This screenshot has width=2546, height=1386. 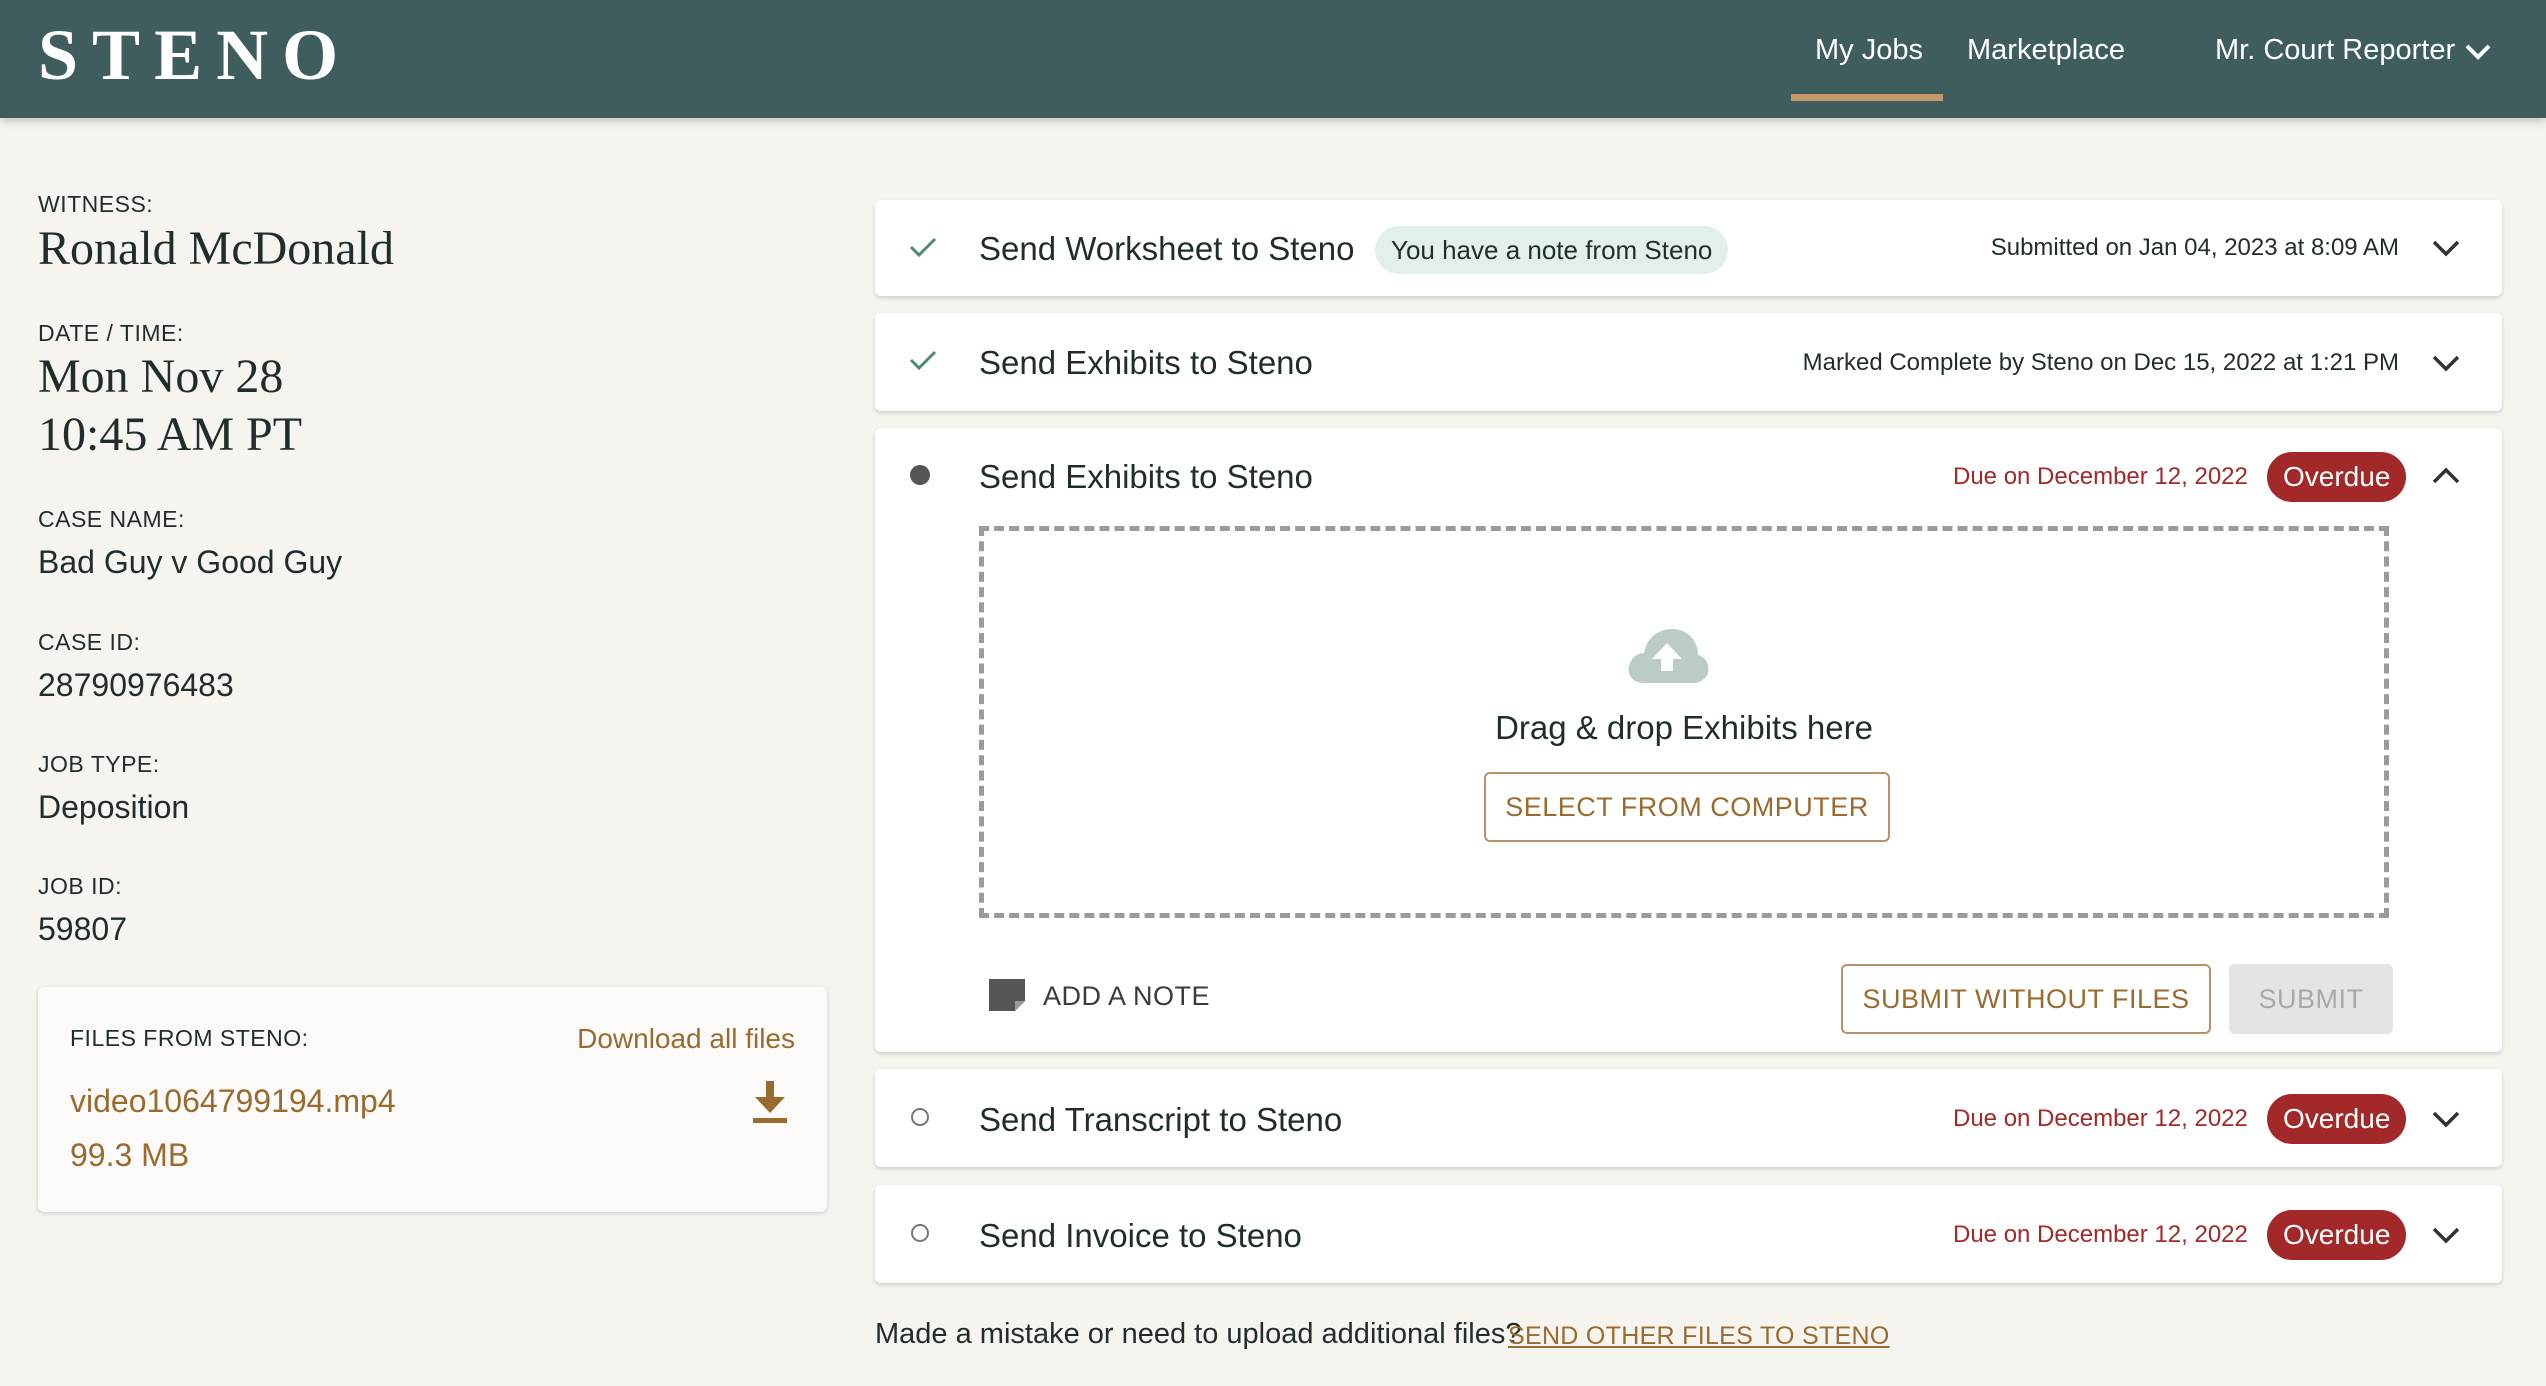 What do you see at coordinates (920, 475) in the screenshot?
I see `bullet-icon` at bounding box center [920, 475].